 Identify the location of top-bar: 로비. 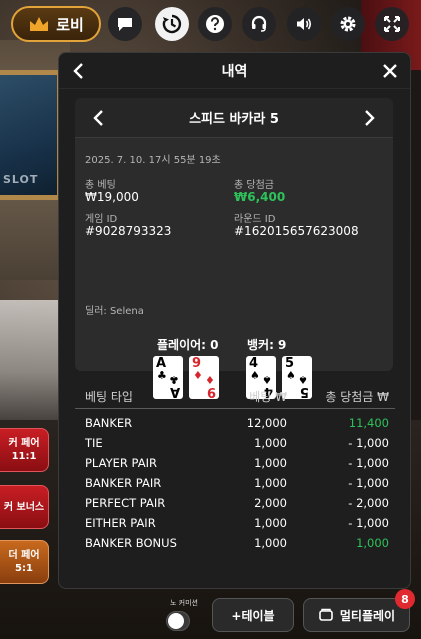
(210, 24).